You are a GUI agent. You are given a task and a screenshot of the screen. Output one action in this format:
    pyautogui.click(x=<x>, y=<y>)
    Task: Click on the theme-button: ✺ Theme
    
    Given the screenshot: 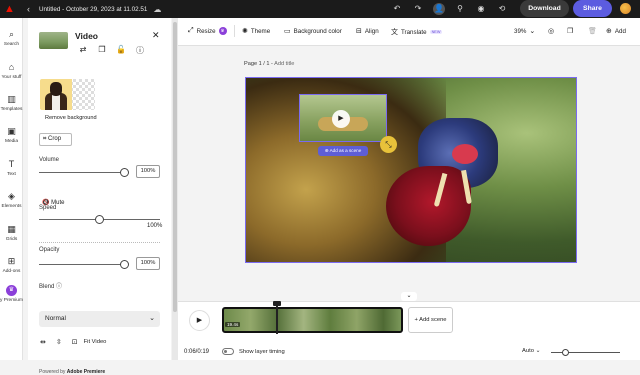 What is the action you would take?
    pyautogui.click(x=256, y=31)
    